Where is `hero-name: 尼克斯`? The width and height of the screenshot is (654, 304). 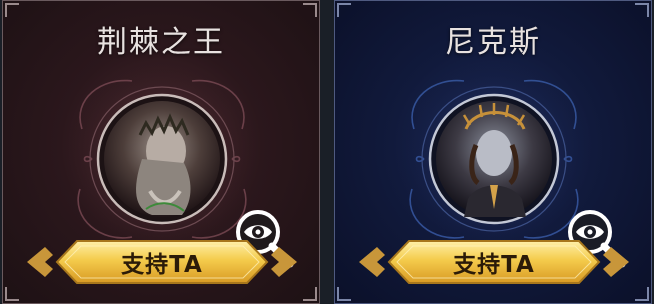
hero-name: 尼克斯 is located at coordinates (493, 42).